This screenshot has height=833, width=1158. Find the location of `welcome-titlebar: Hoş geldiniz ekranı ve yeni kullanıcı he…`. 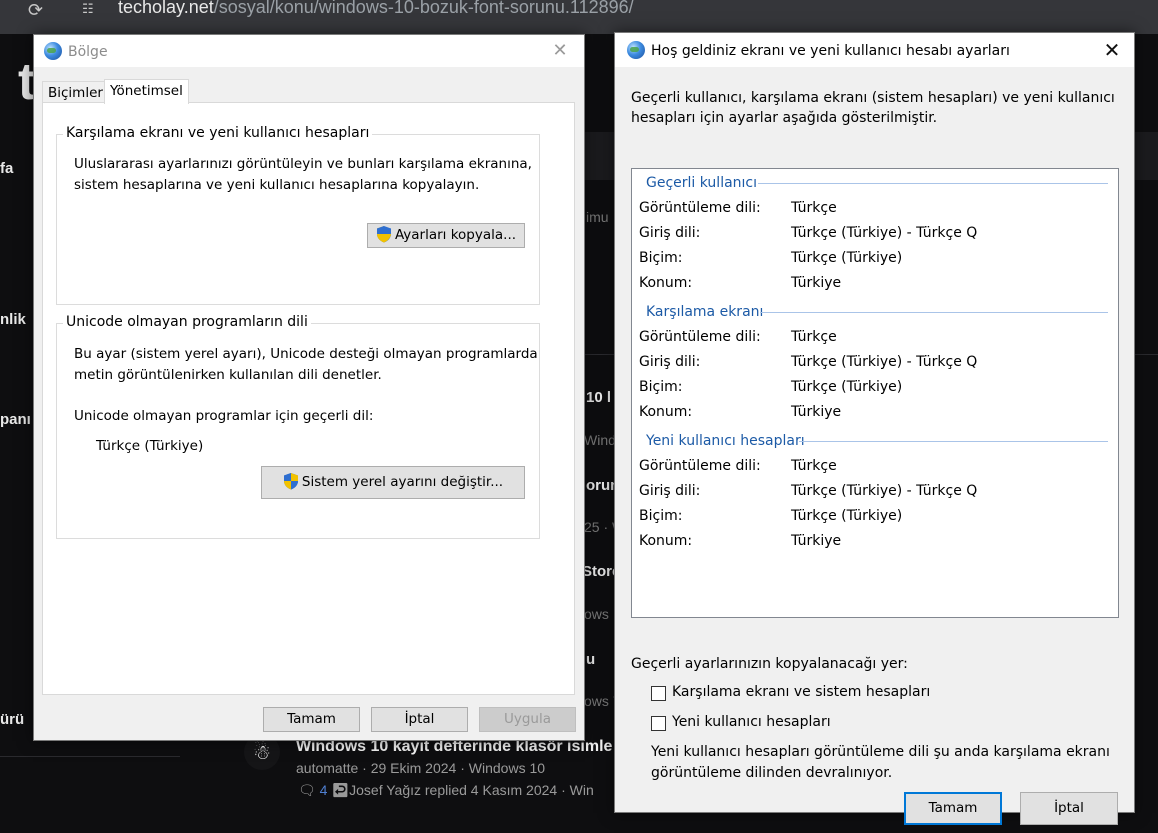

welcome-titlebar: Hoş geldiniz ekranı ve yeni kullanıcı he… is located at coordinates (874, 50).